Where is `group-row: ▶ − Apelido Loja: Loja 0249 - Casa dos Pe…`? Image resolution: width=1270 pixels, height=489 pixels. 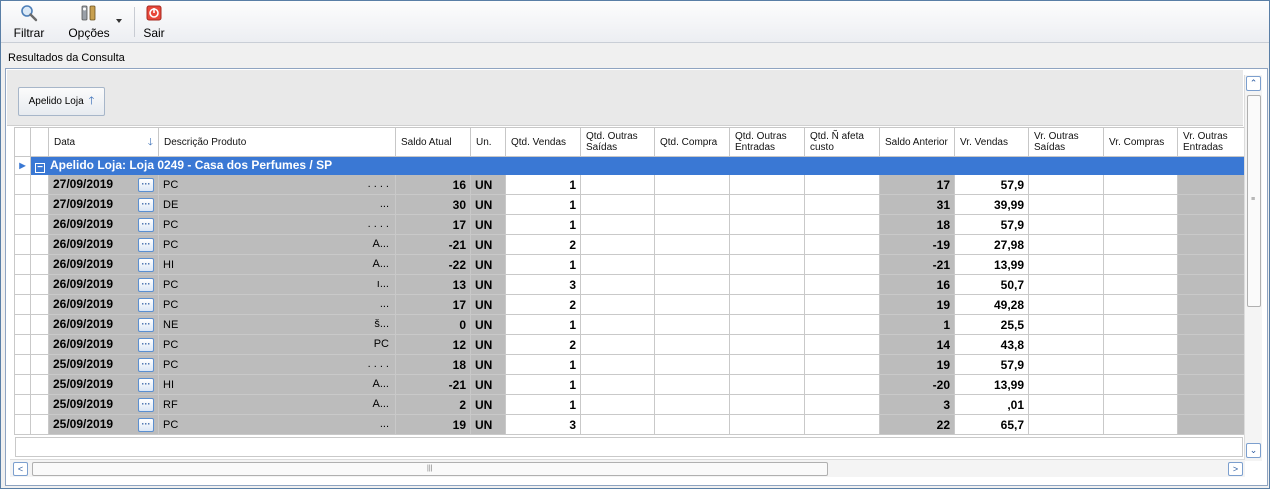
group-row: ▶ − Apelido Loja: Loja 0249 - Casa dos Pe… is located at coordinates (633, 165).